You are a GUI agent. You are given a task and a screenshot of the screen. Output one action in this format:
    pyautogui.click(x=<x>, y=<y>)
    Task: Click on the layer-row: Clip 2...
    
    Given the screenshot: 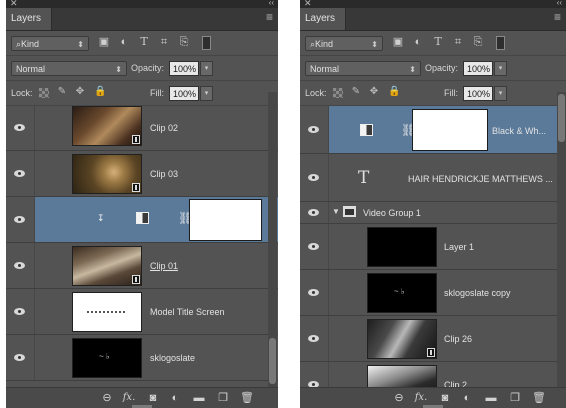 What is the action you would take?
    pyautogui.click(x=433, y=375)
    